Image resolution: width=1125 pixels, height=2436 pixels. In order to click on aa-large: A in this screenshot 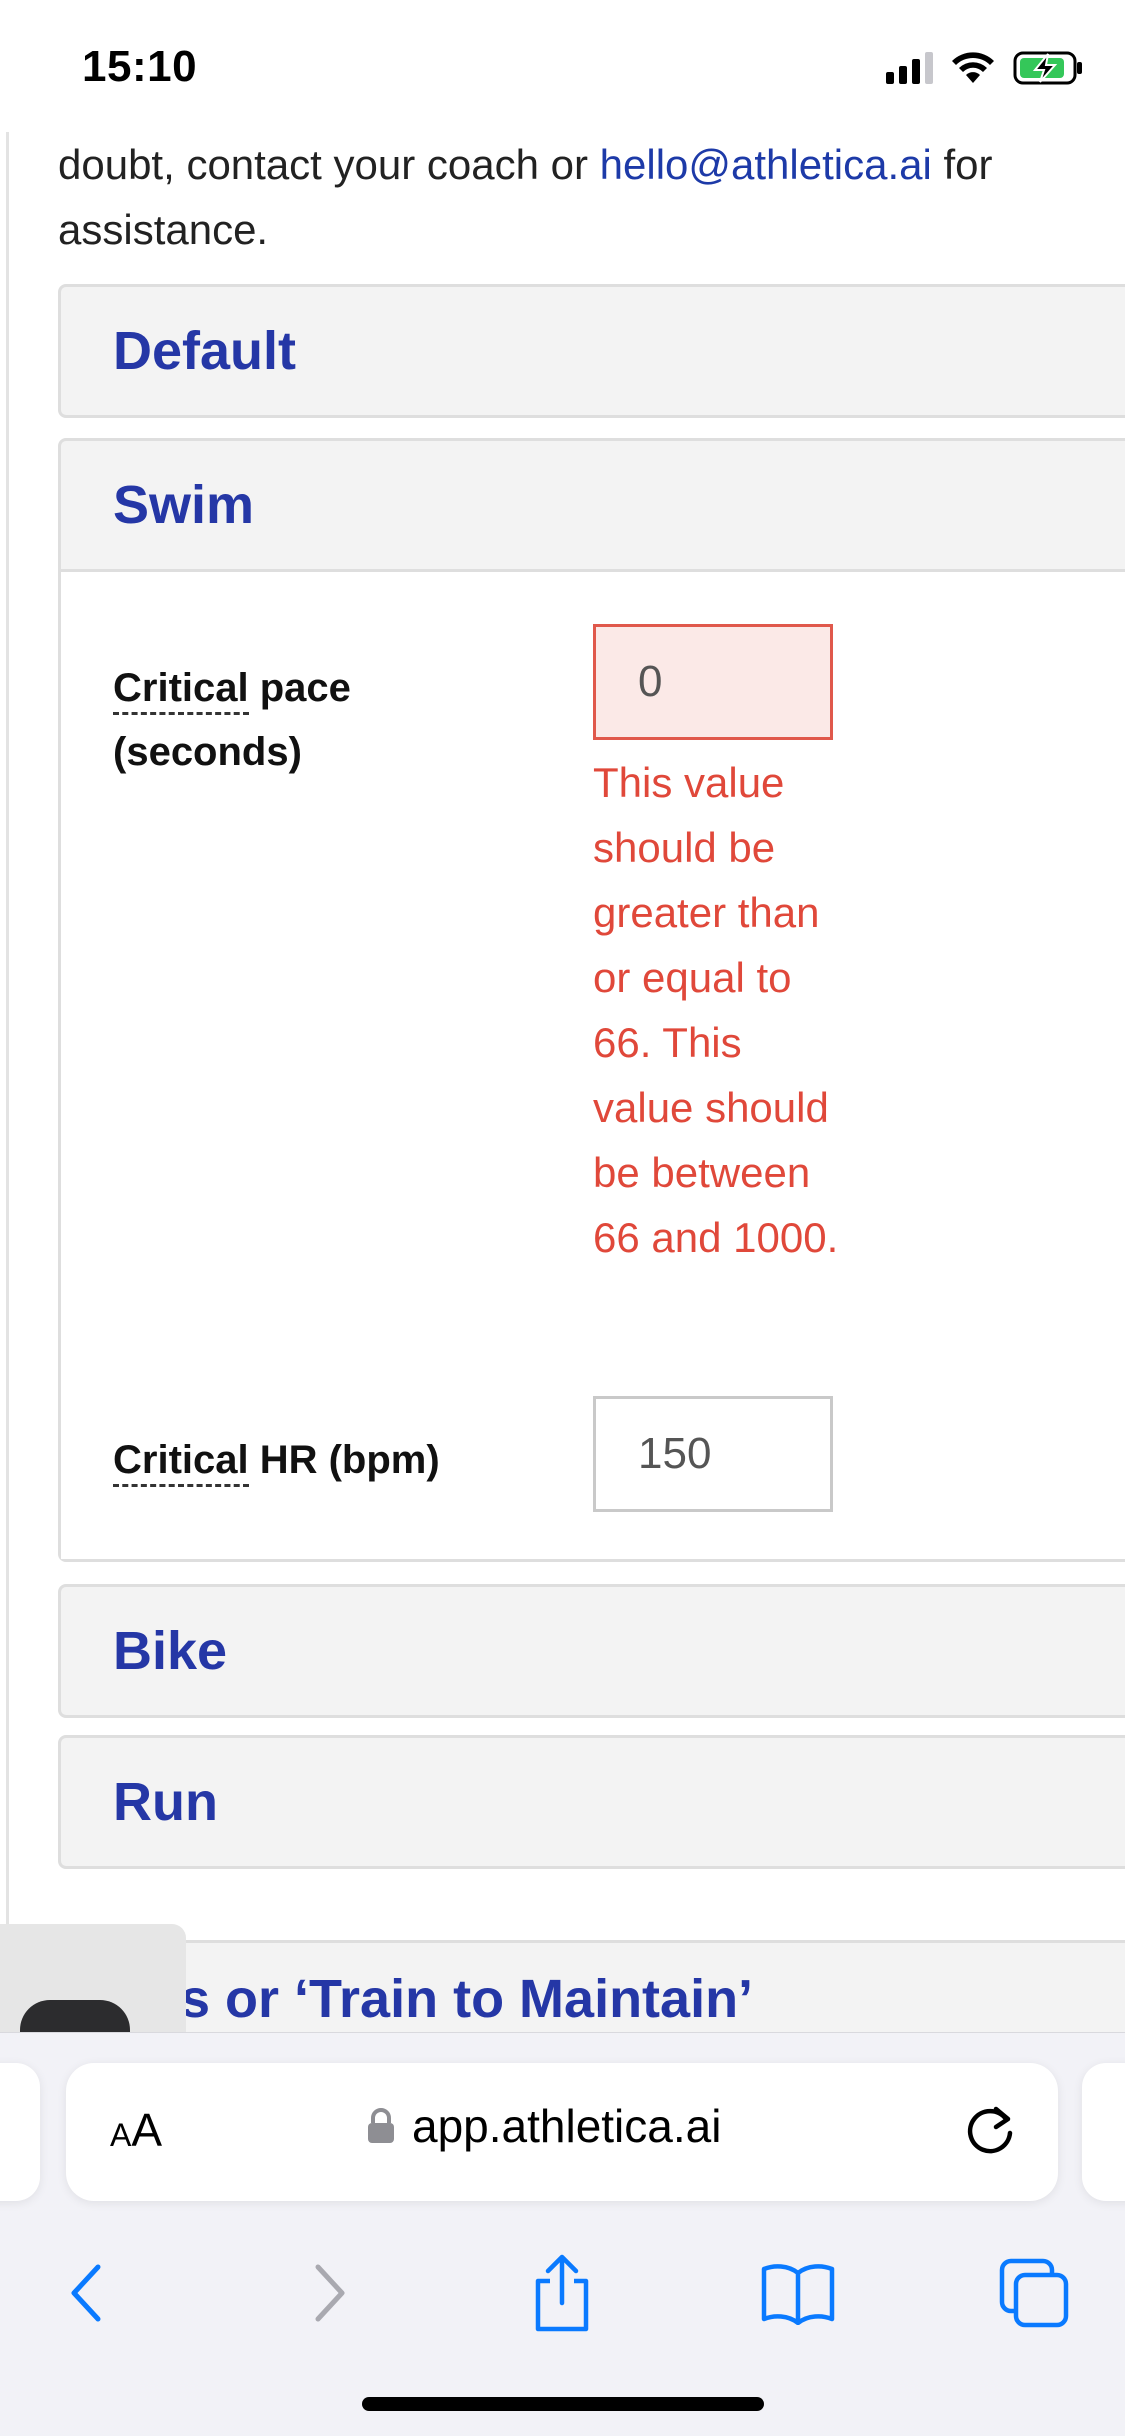, I will do `click(147, 2130)`.